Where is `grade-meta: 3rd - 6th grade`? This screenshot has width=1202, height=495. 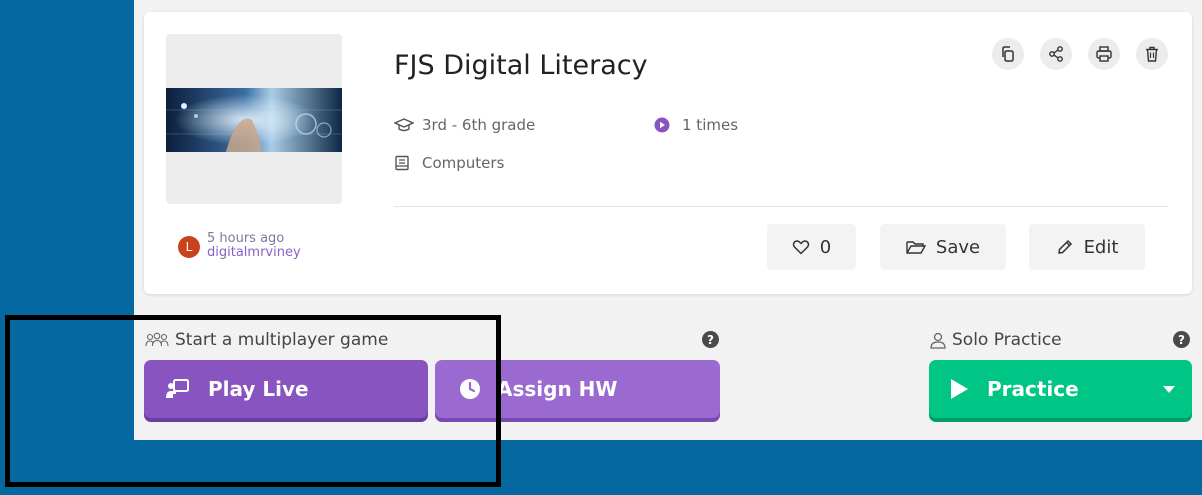
grade-meta: 3rd - 6th grade is located at coordinates (464, 125).